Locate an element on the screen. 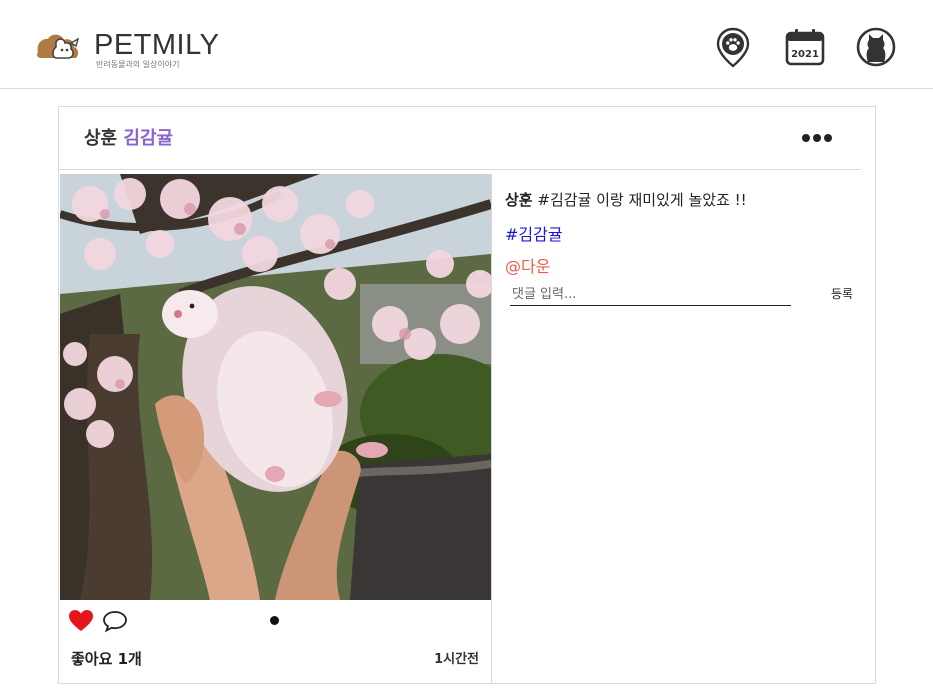 The width and height of the screenshot is (933, 695). calendar-button: 2021 is located at coordinates (805, 47).